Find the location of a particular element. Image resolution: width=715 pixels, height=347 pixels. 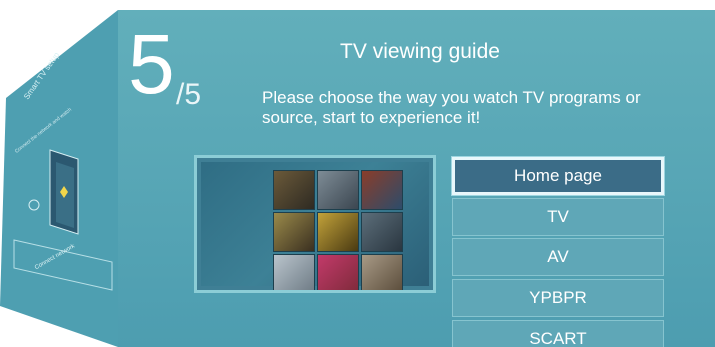

preview-screen is located at coordinates (315, 226).